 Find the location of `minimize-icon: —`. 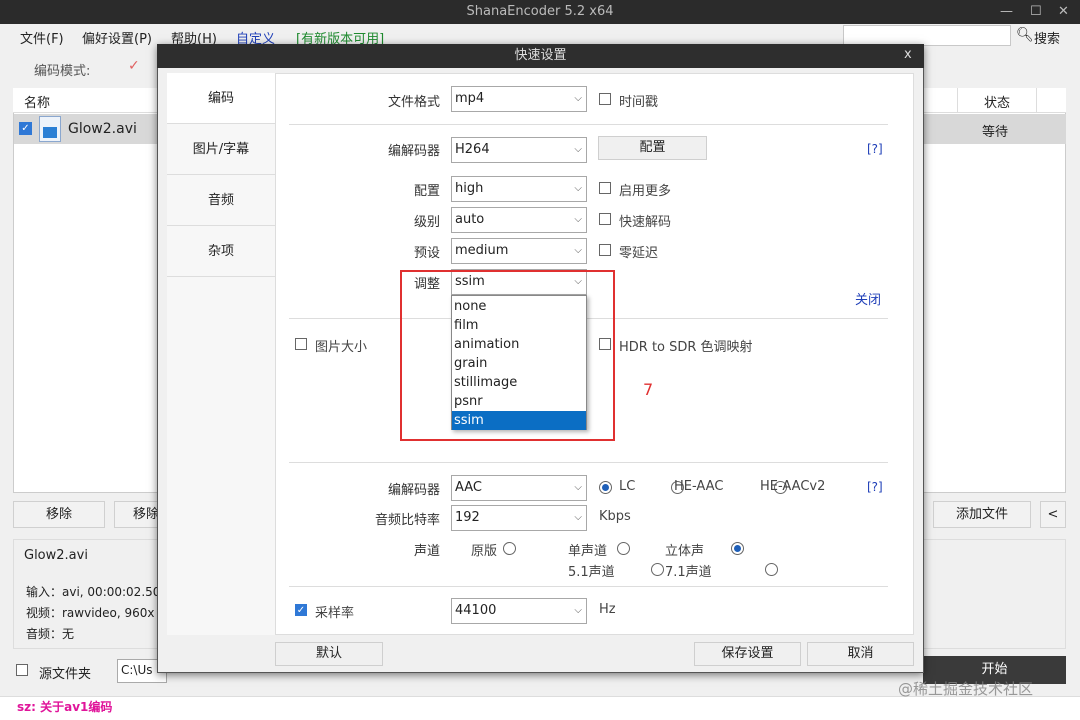

minimize-icon: — is located at coordinates (1006, 12).